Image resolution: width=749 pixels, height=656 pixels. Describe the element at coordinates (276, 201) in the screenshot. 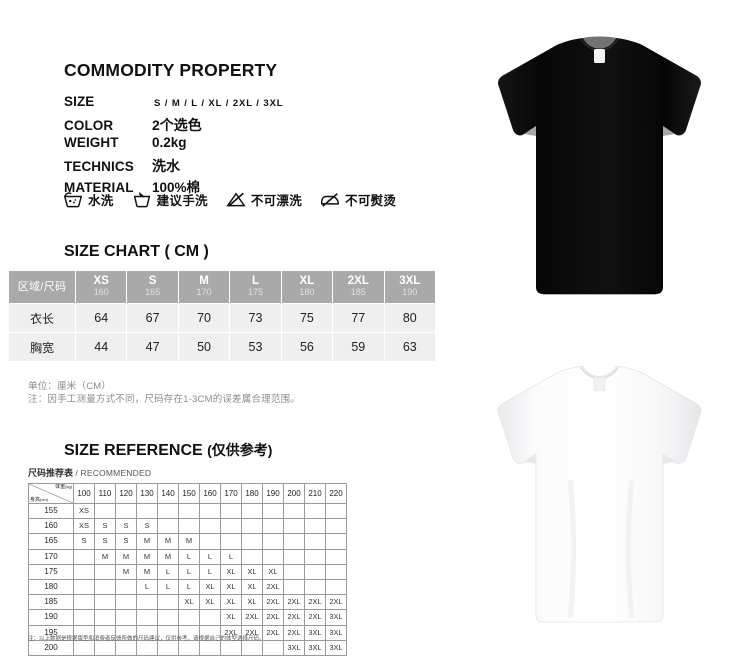

I see `care-label: 不可漂洗` at that location.